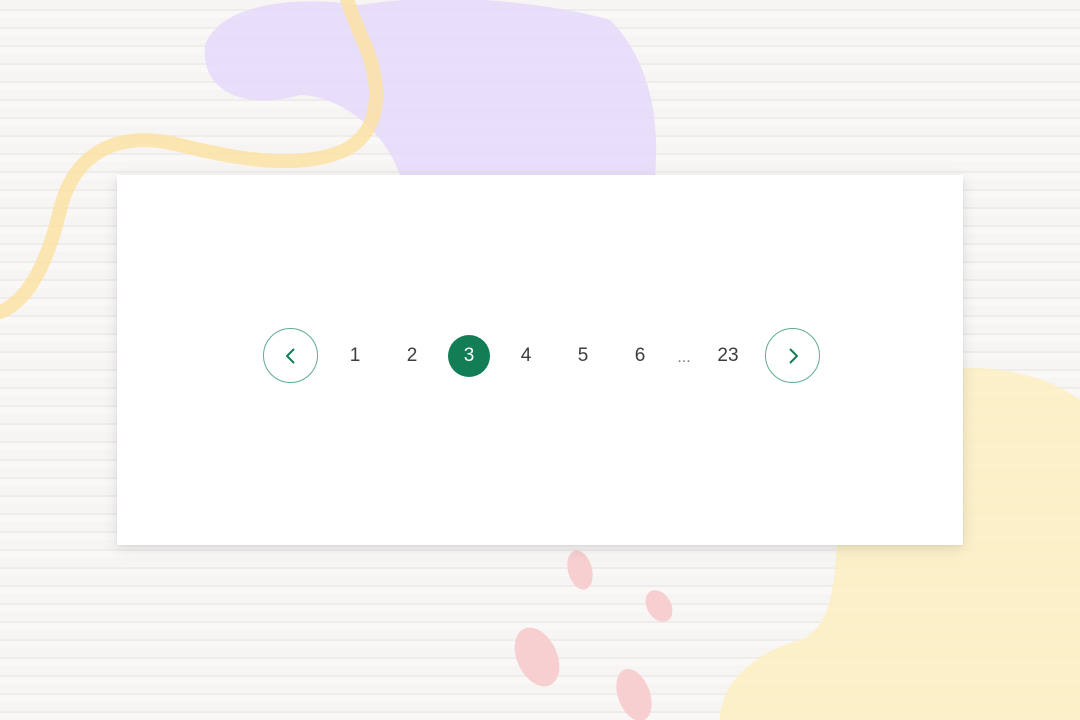 The height and width of the screenshot is (720, 1080). I want to click on page-6: 6, so click(640, 356).